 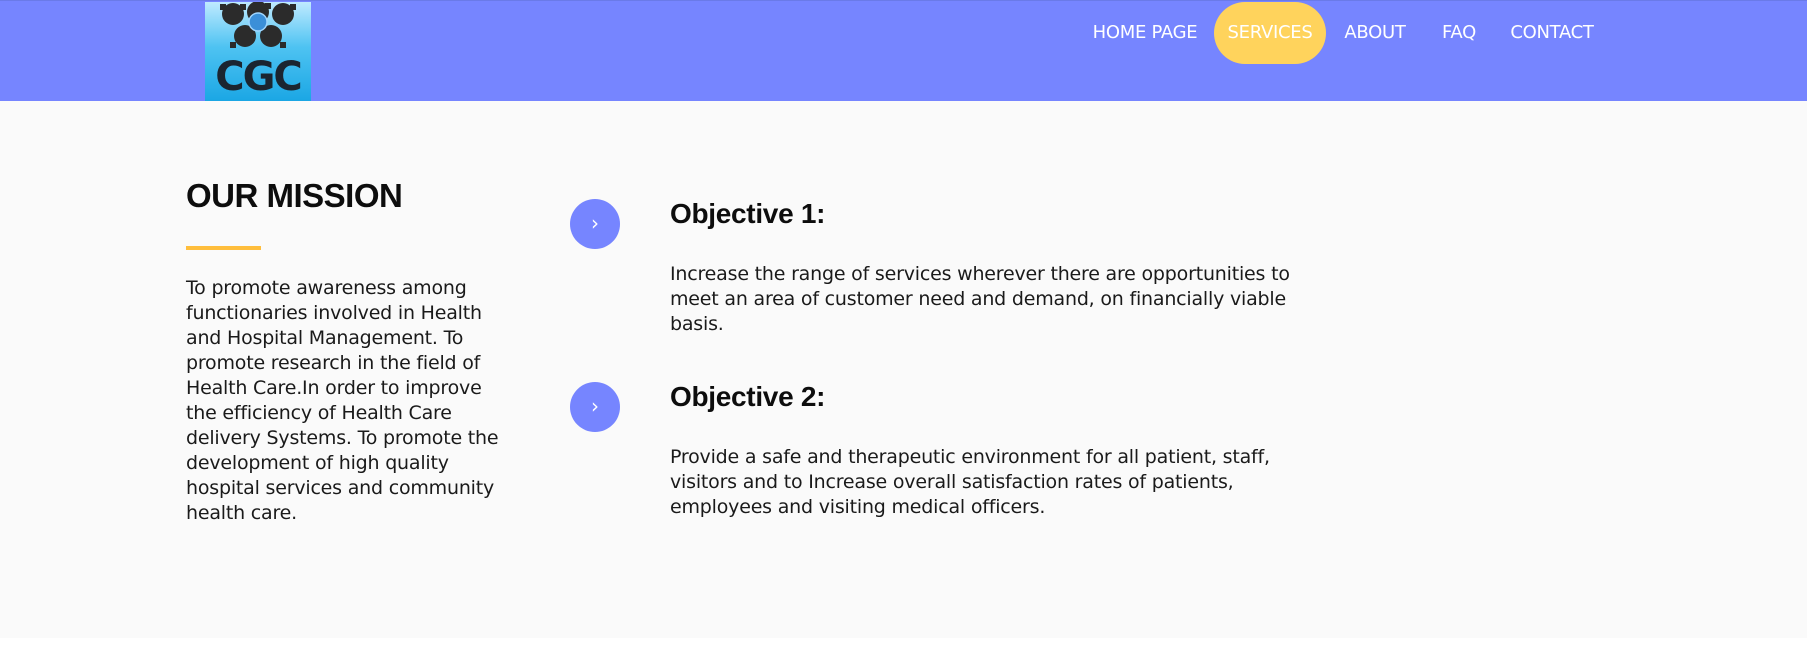 I want to click on nav-faq: FAQ, so click(x=1459, y=33).